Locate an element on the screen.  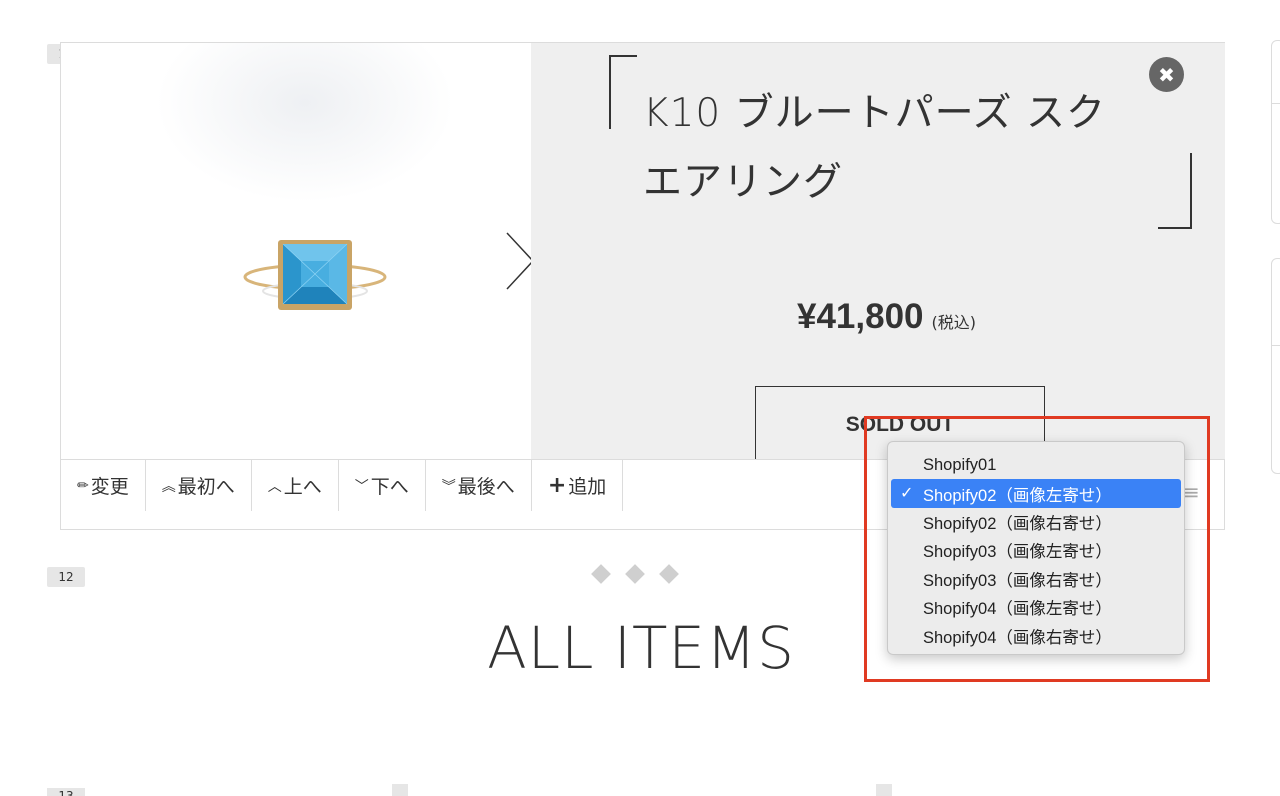
dropdown-option: Shopify04（画像右寄せ） is located at coordinates (1036, 635).